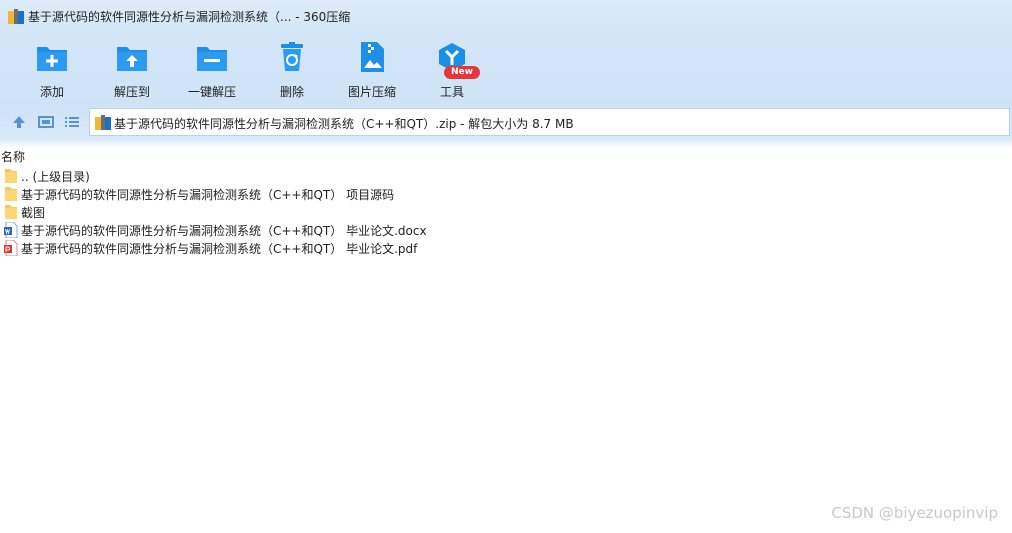  What do you see at coordinates (506, 230) in the screenshot?
I see `list-item: 基于源代码的软件同源性分析与漏洞检测系统（C++和QT） 毕业论文.docx` at bounding box center [506, 230].